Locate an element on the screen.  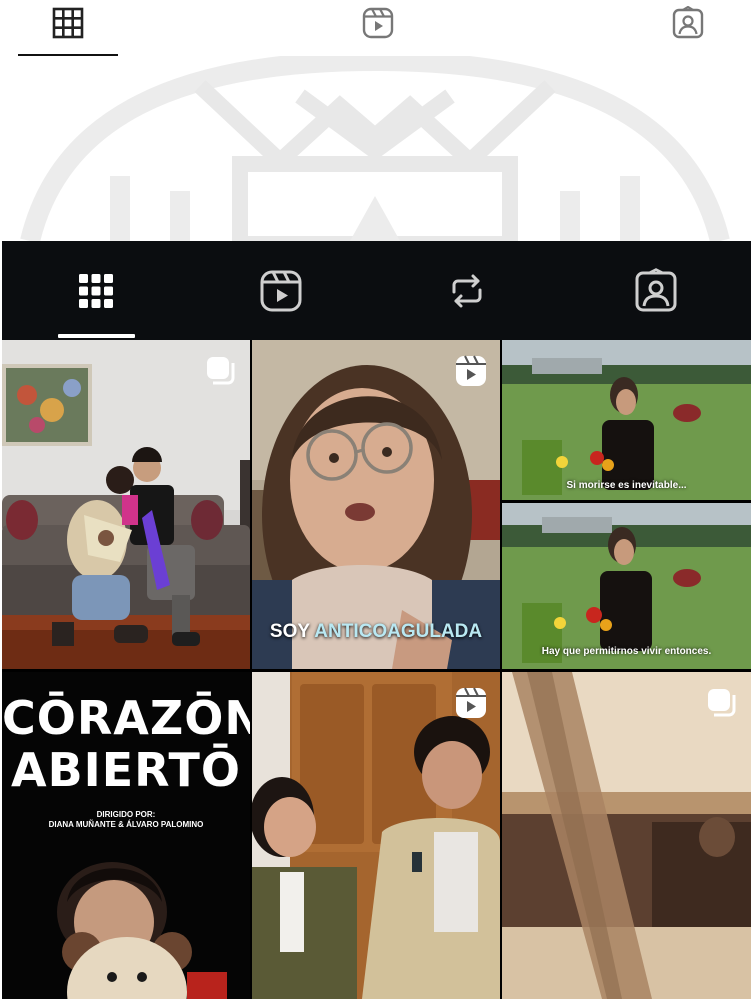
post-image-couple-sofa is located at coordinates (126, 504).